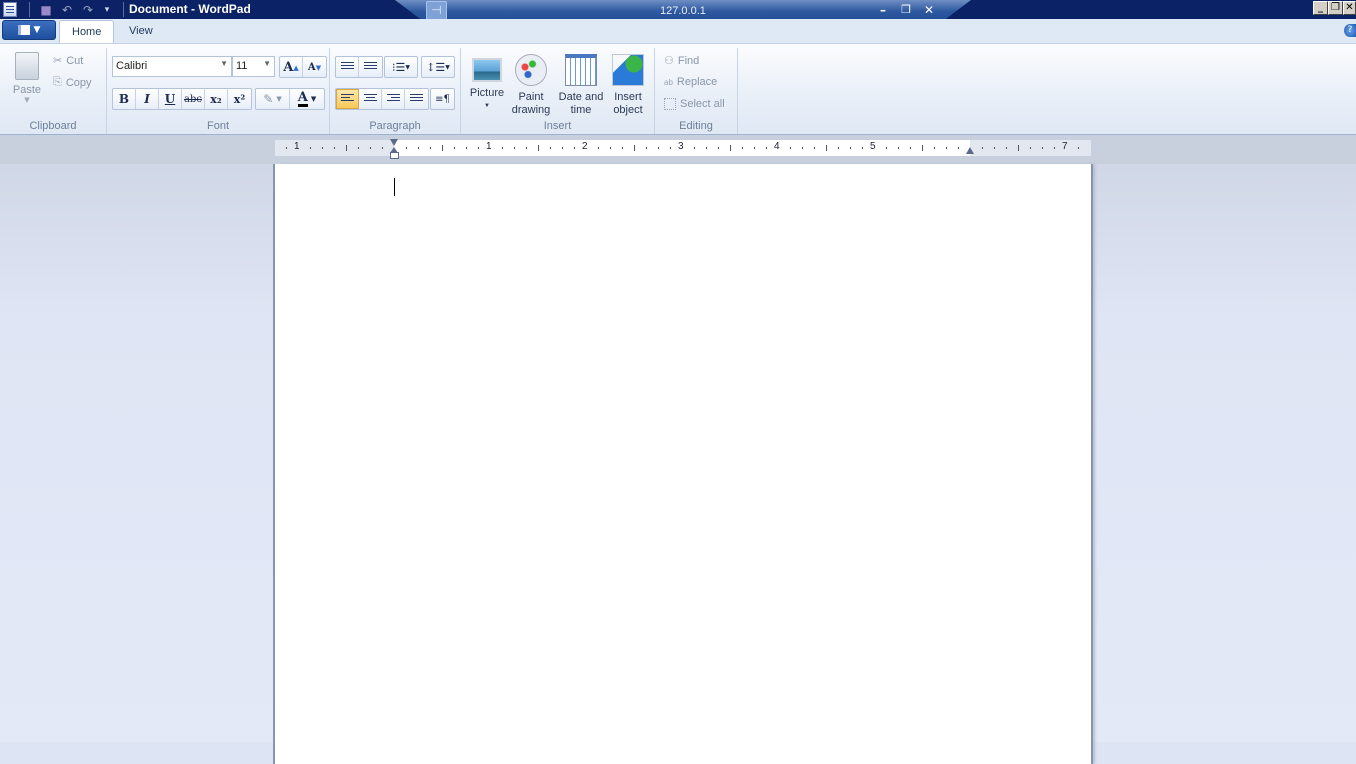 The width and height of the screenshot is (1356, 764). What do you see at coordinates (438, 67) in the screenshot?
I see `line-spacing-button: ↕☰ ▼` at bounding box center [438, 67].